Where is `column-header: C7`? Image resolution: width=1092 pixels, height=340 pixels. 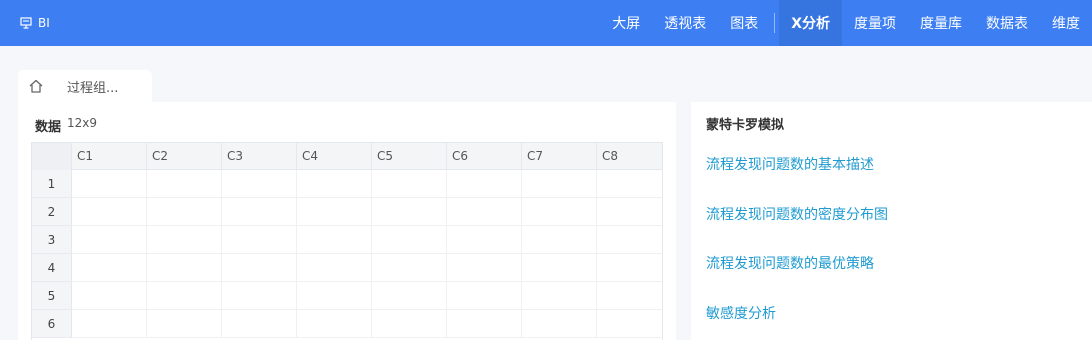 column-header: C7 is located at coordinates (559, 156).